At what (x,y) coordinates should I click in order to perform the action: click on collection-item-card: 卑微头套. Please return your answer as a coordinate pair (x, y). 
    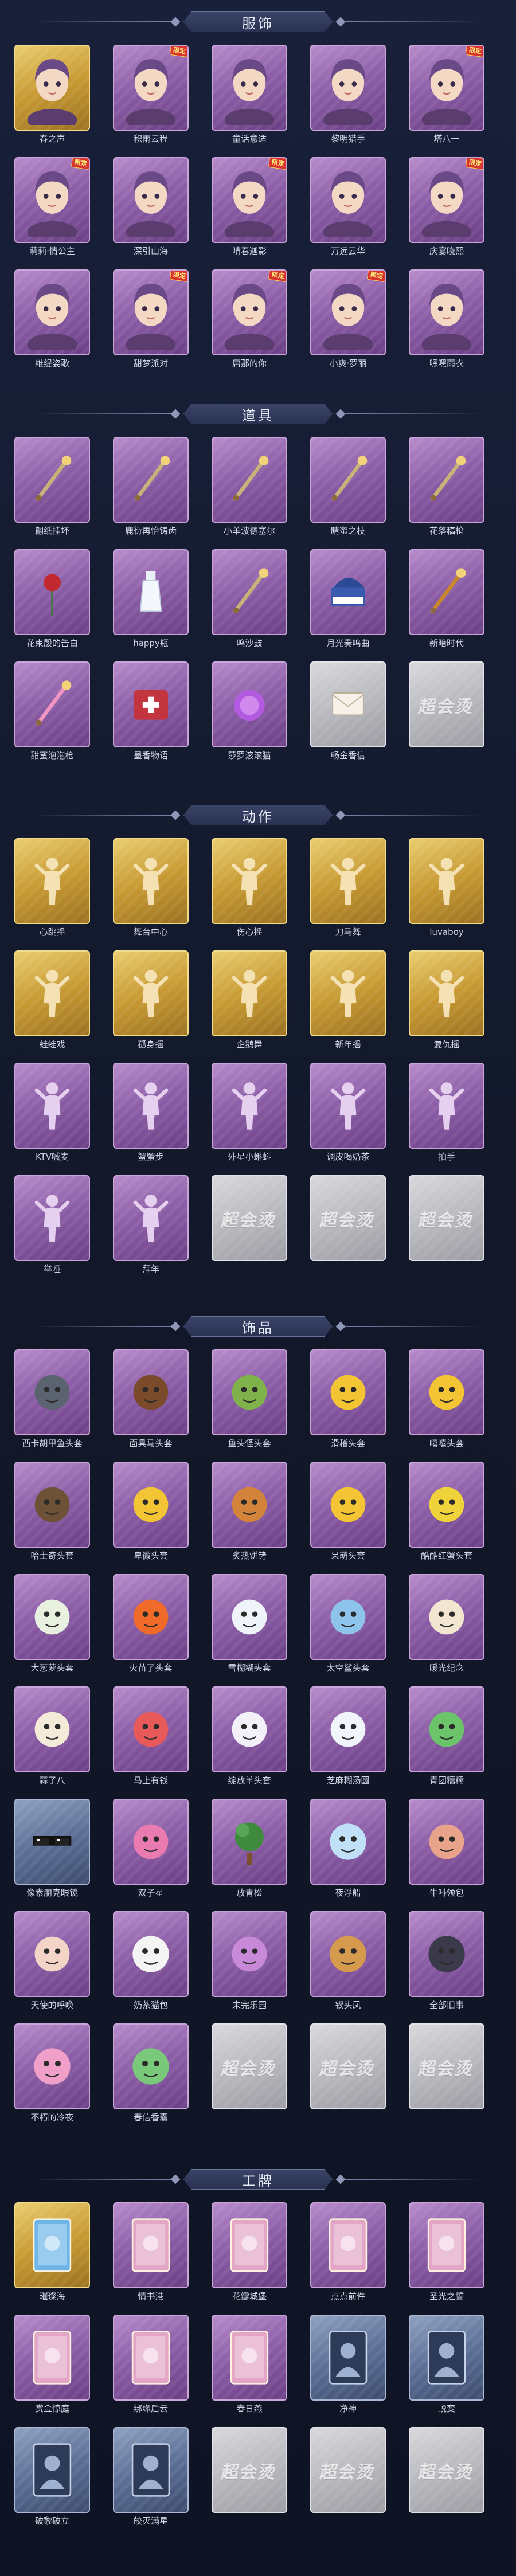
    Looking at the image, I should click on (151, 1513).